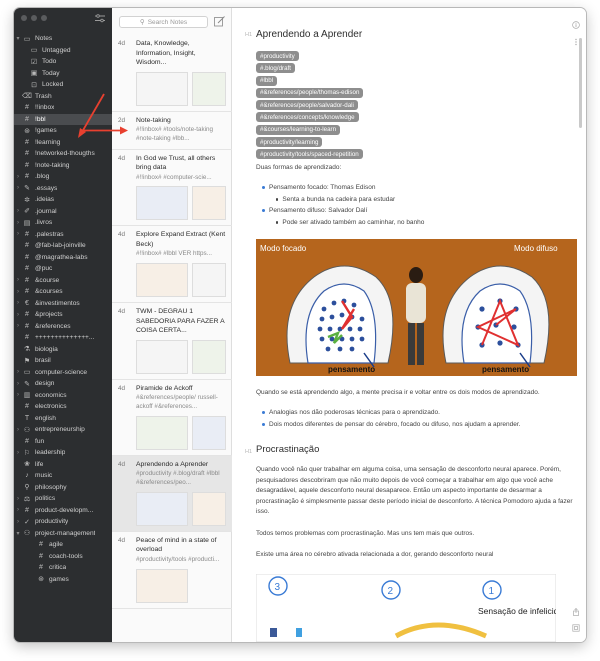  I want to click on note-tag: #productivity/learning, so click(289, 142).